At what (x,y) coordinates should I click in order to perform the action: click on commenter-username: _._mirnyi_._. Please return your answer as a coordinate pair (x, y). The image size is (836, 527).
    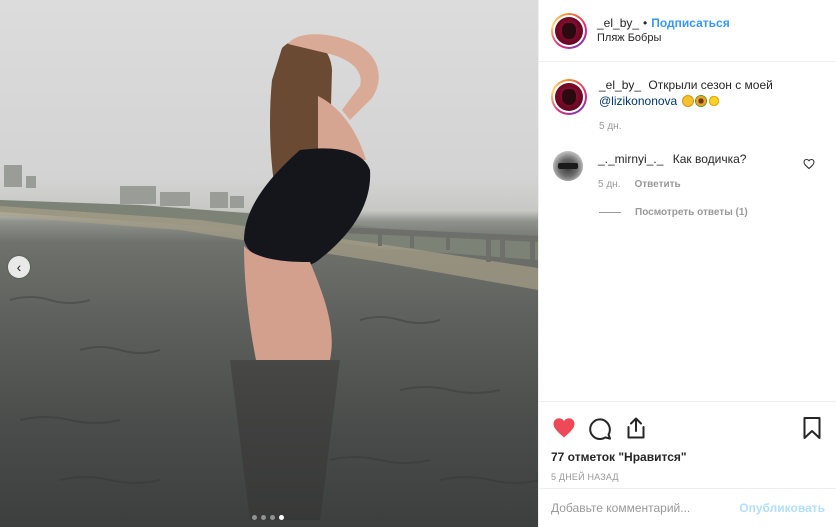
    Looking at the image, I should click on (630, 159).